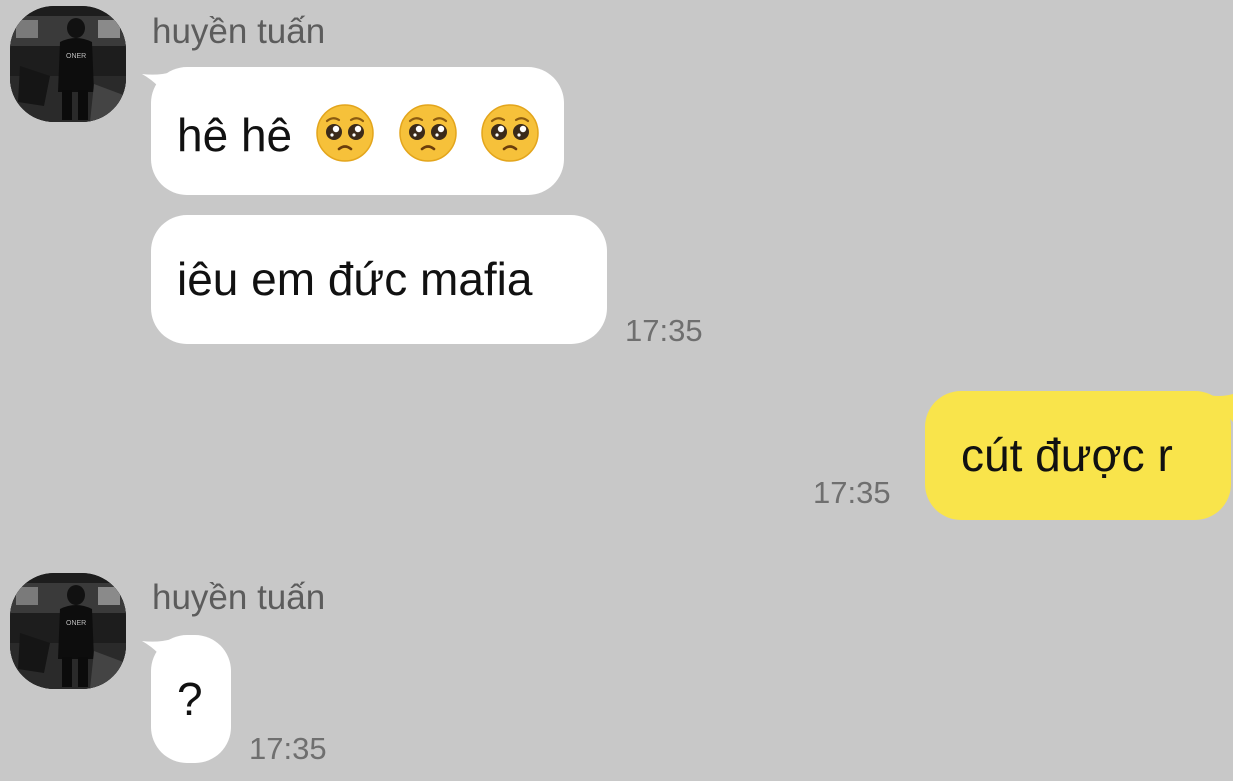  I want to click on message-bubble: hê hê, so click(357, 131).